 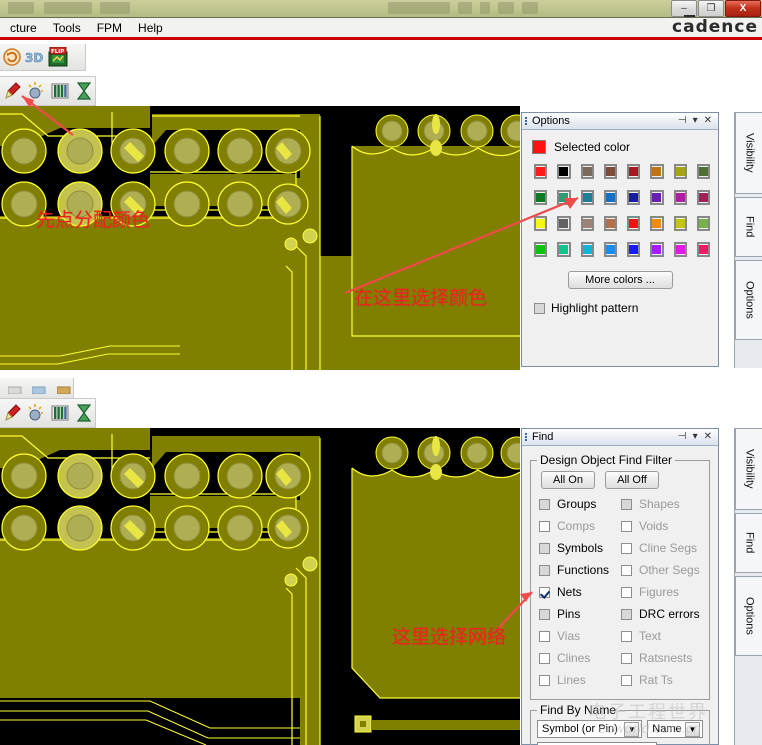 I want to click on find-filter-drc-errors-label: DRC errors, so click(x=669, y=614).